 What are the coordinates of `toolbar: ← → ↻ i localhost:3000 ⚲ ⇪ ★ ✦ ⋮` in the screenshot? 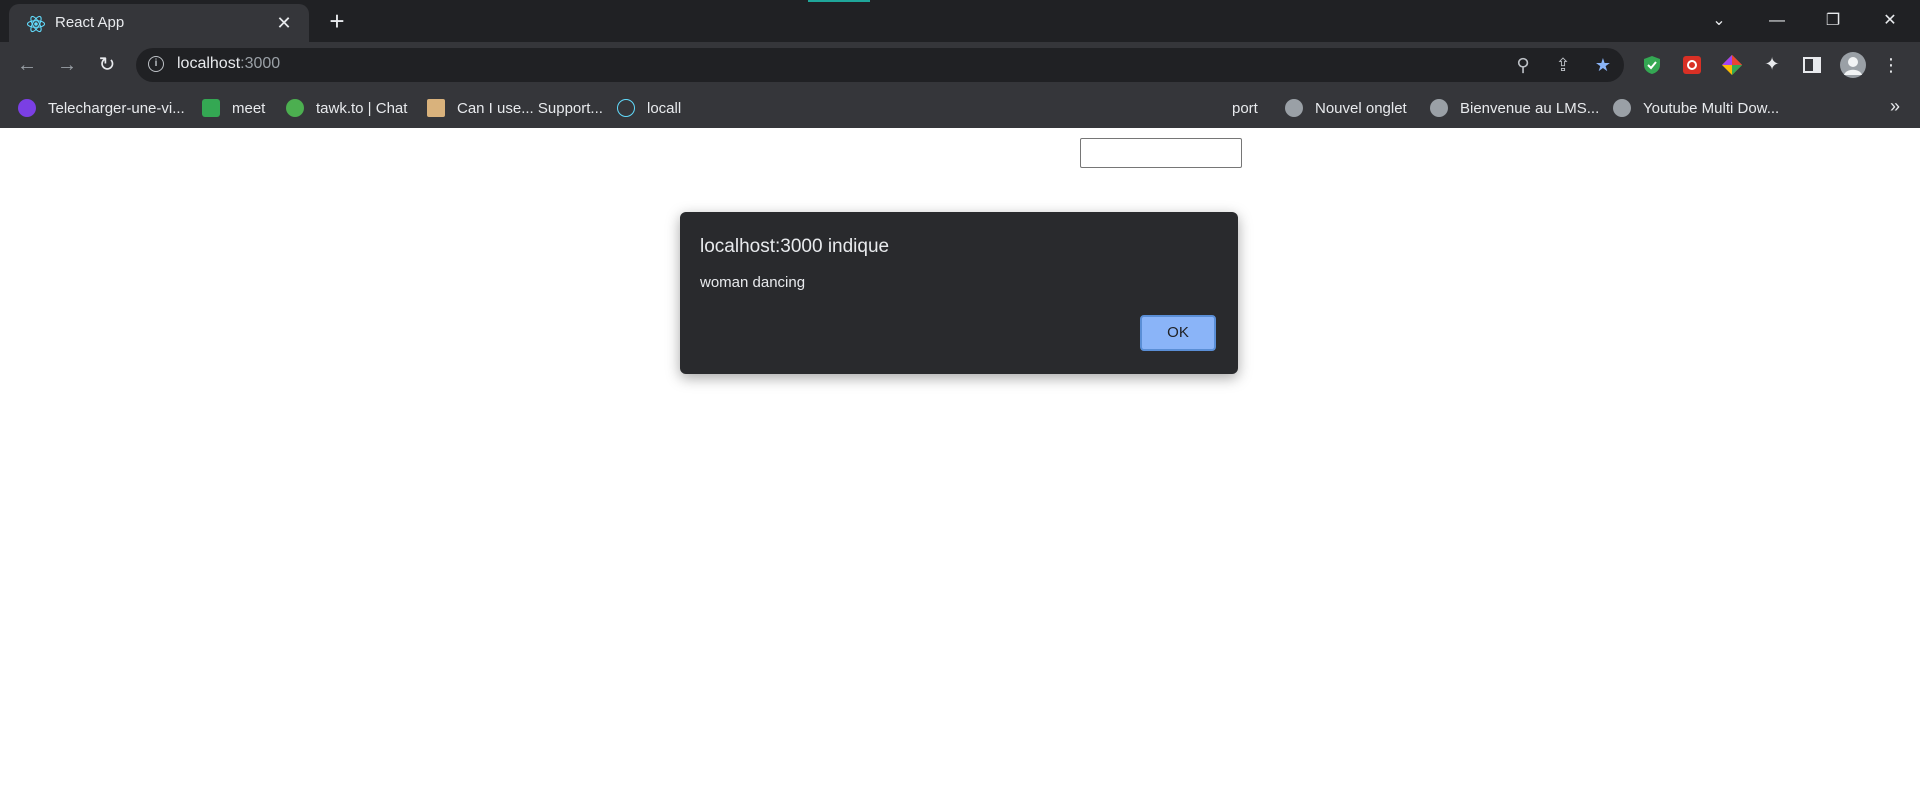 It's located at (960, 65).